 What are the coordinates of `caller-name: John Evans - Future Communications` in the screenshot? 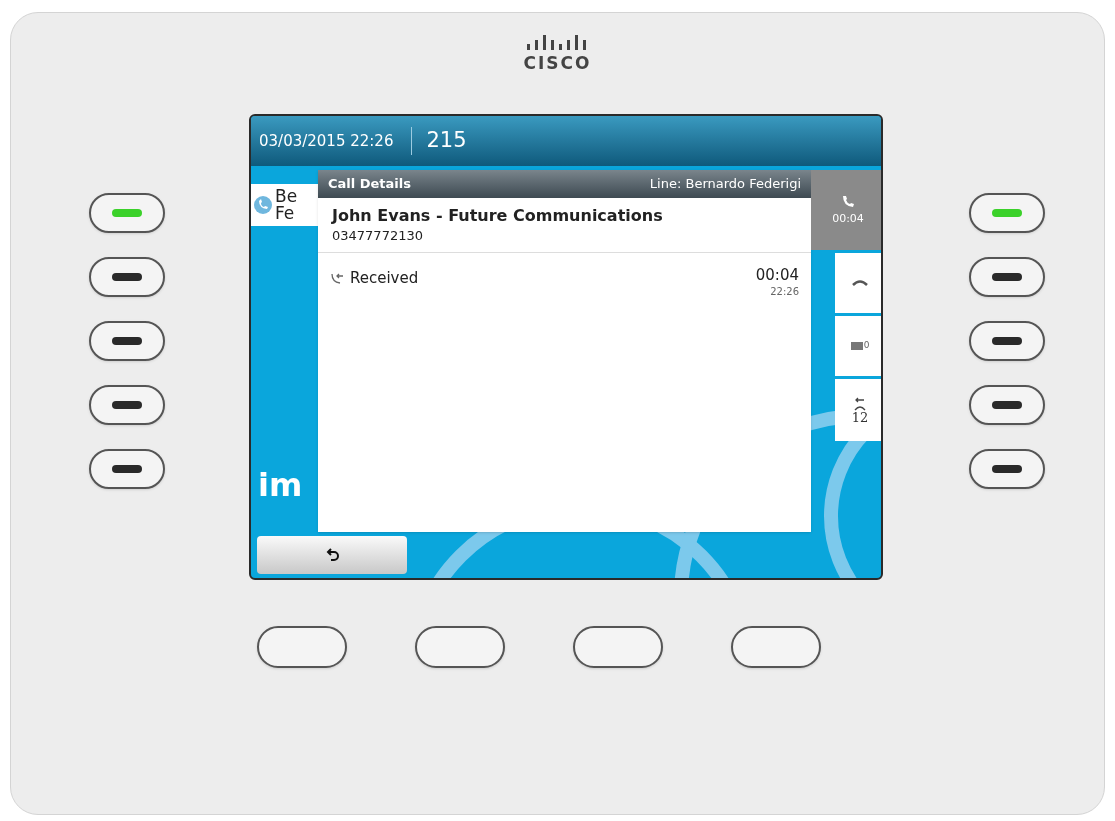 It's located at (498, 216).